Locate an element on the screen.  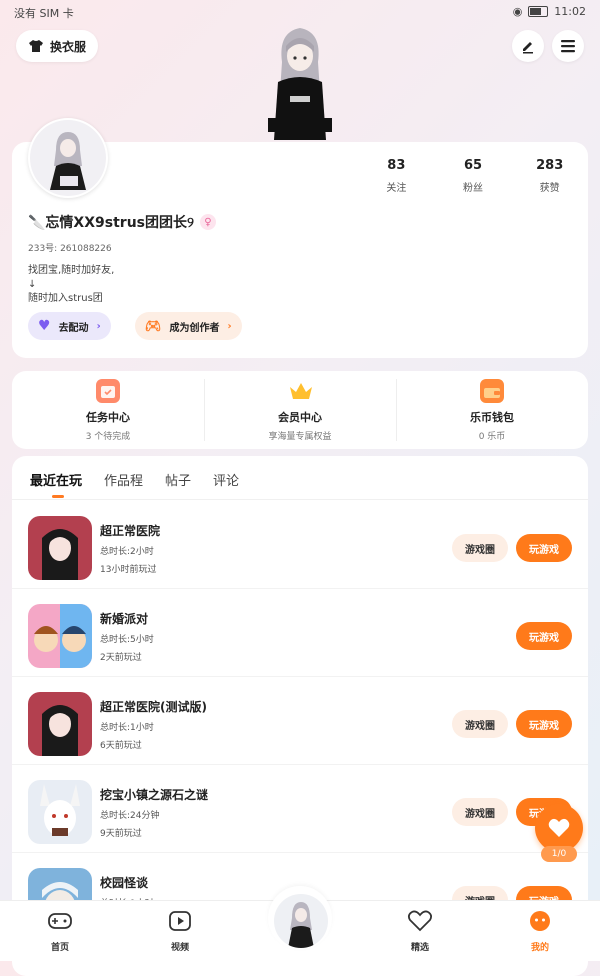
wallet: 乐币钱包 0 乐币 is located at coordinates (492, 410).